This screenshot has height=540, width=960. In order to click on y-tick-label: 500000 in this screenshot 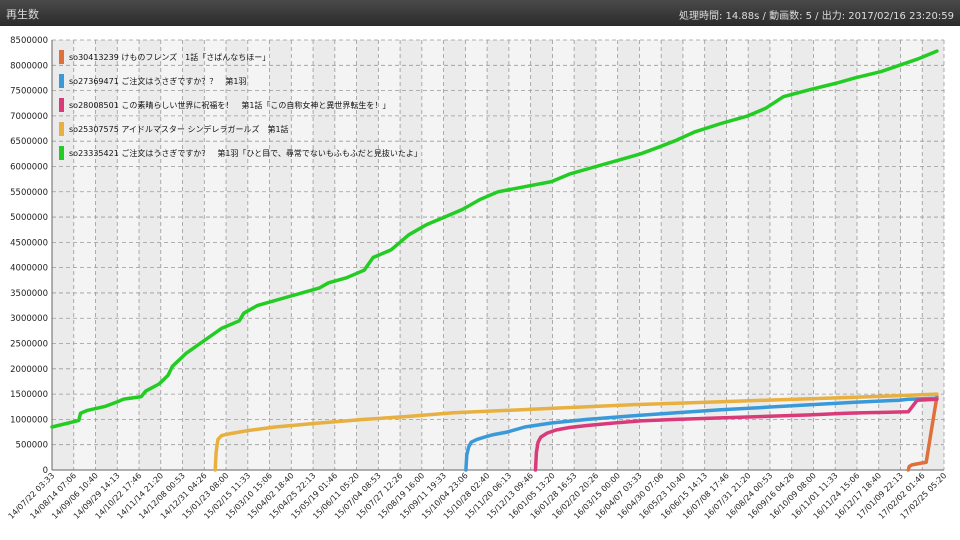, I will do `click(32, 446)`.